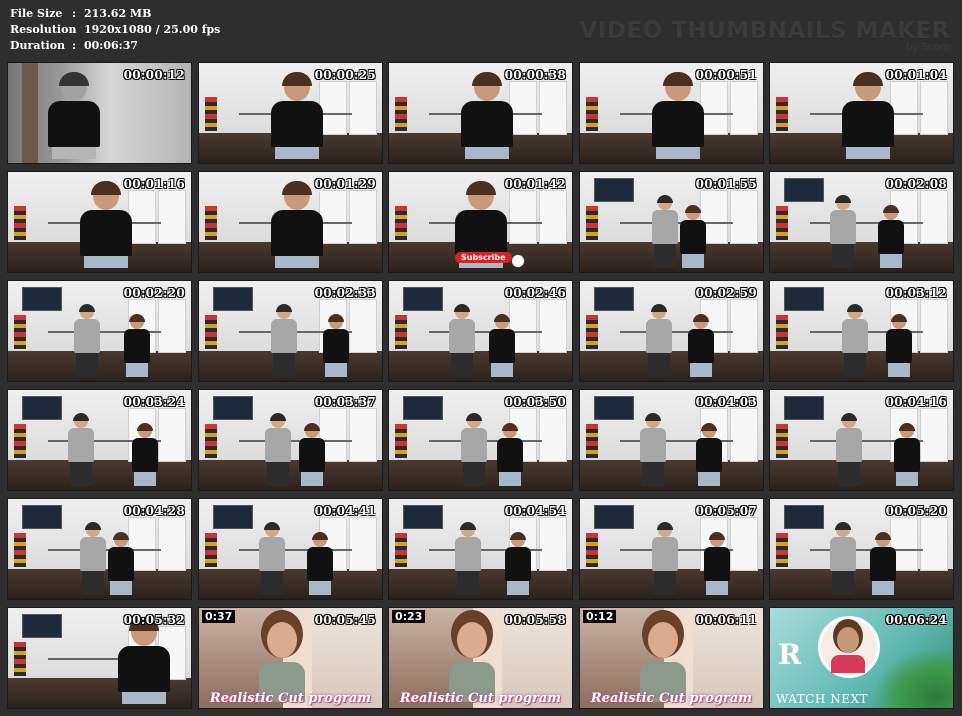 The image size is (962, 716). Describe the element at coordinates (916, 511) in the screenshot. I see `timestamp: 00:05:20` at that location.